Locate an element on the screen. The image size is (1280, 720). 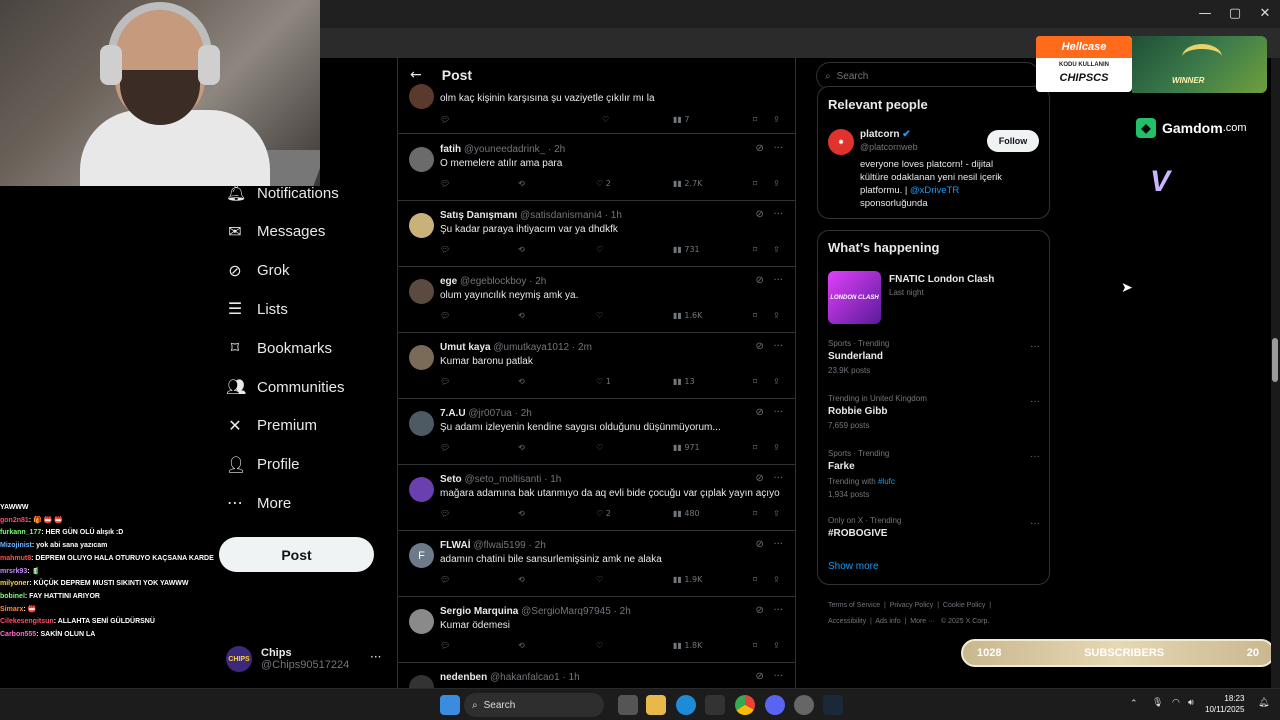
account-switcher: CHIPS Chips @Chips90517224 is located at coordinates (306, 659).